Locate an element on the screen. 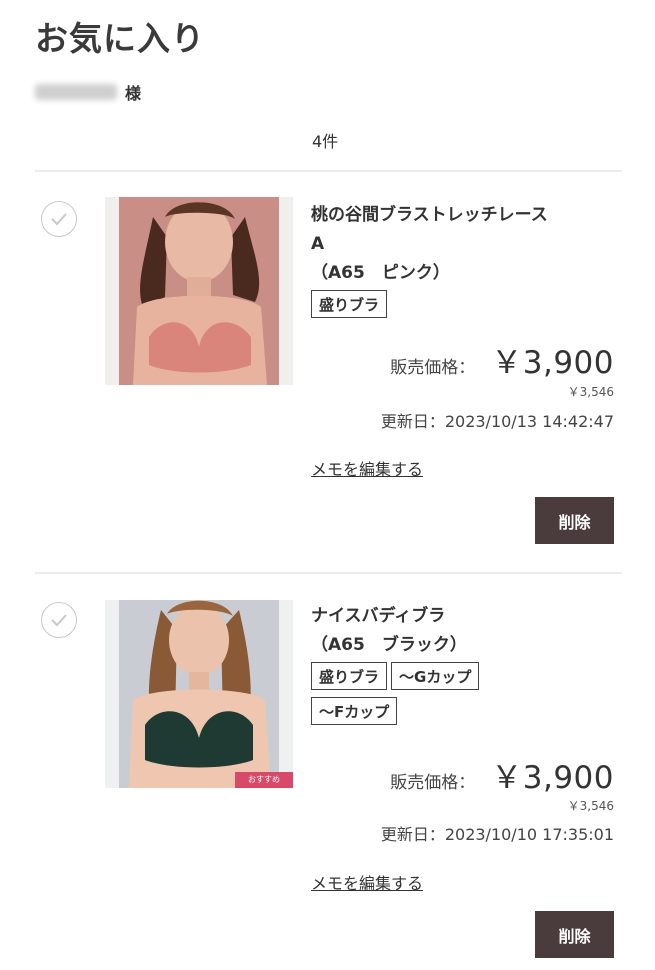  updated-date: 更新日：2023/10/13 14:42:47 is located at coordinates (497, 421).